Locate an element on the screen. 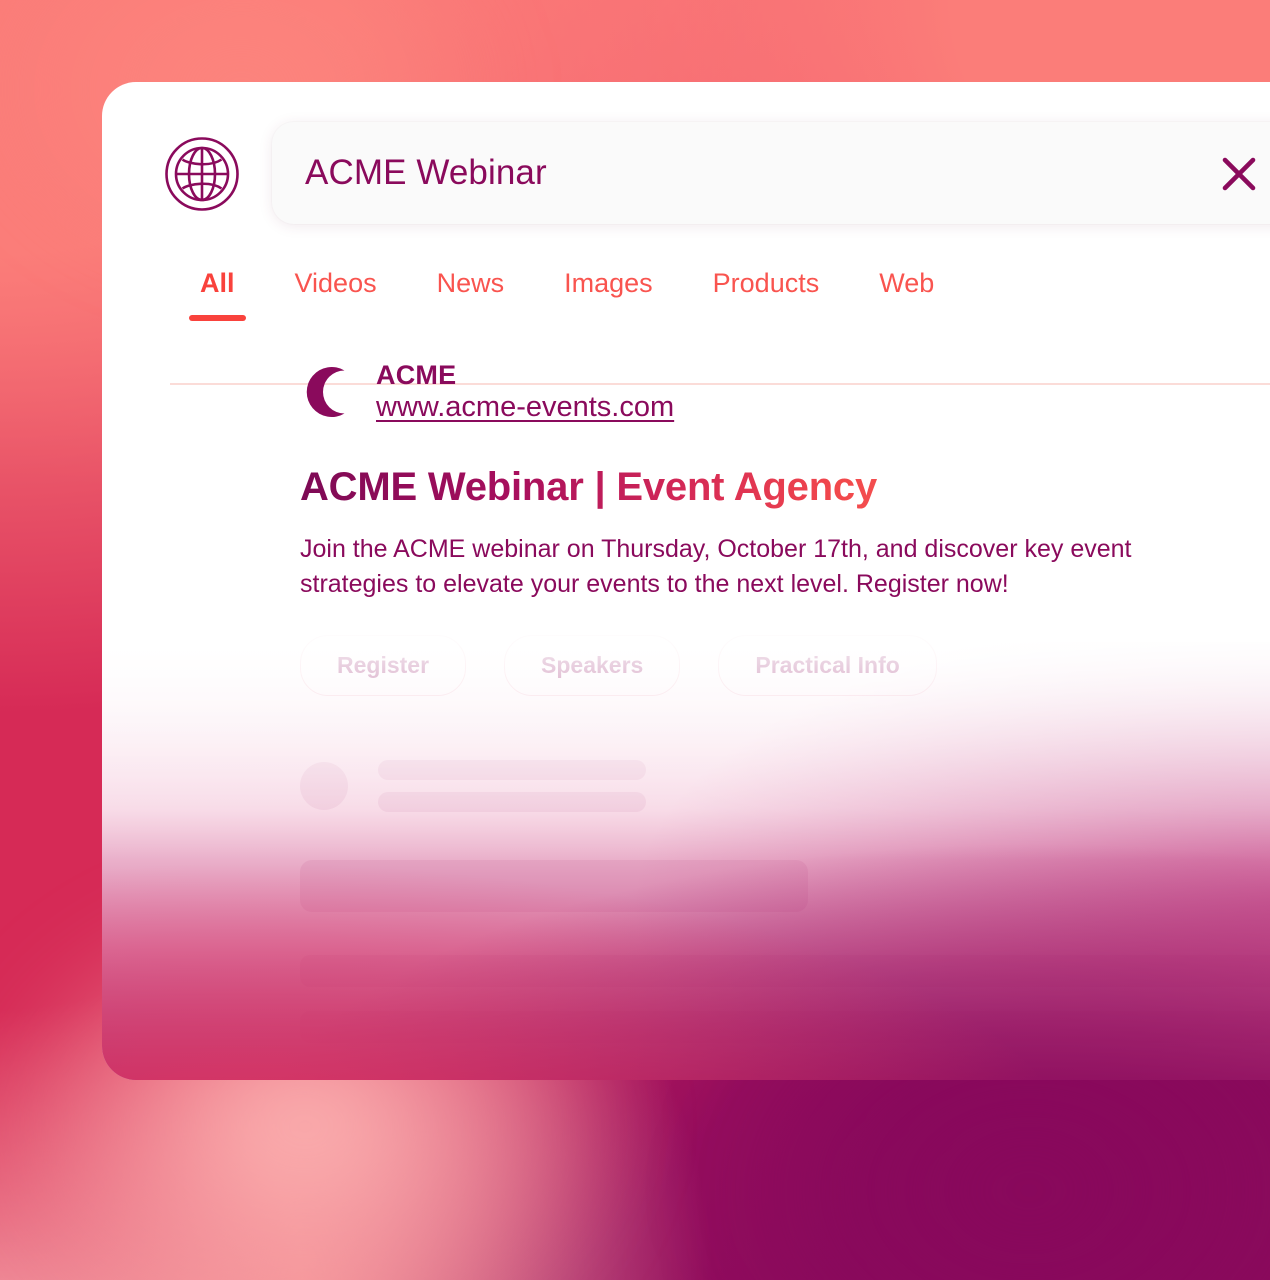  sitelink-register: Register is located at coordinates (383, 665).